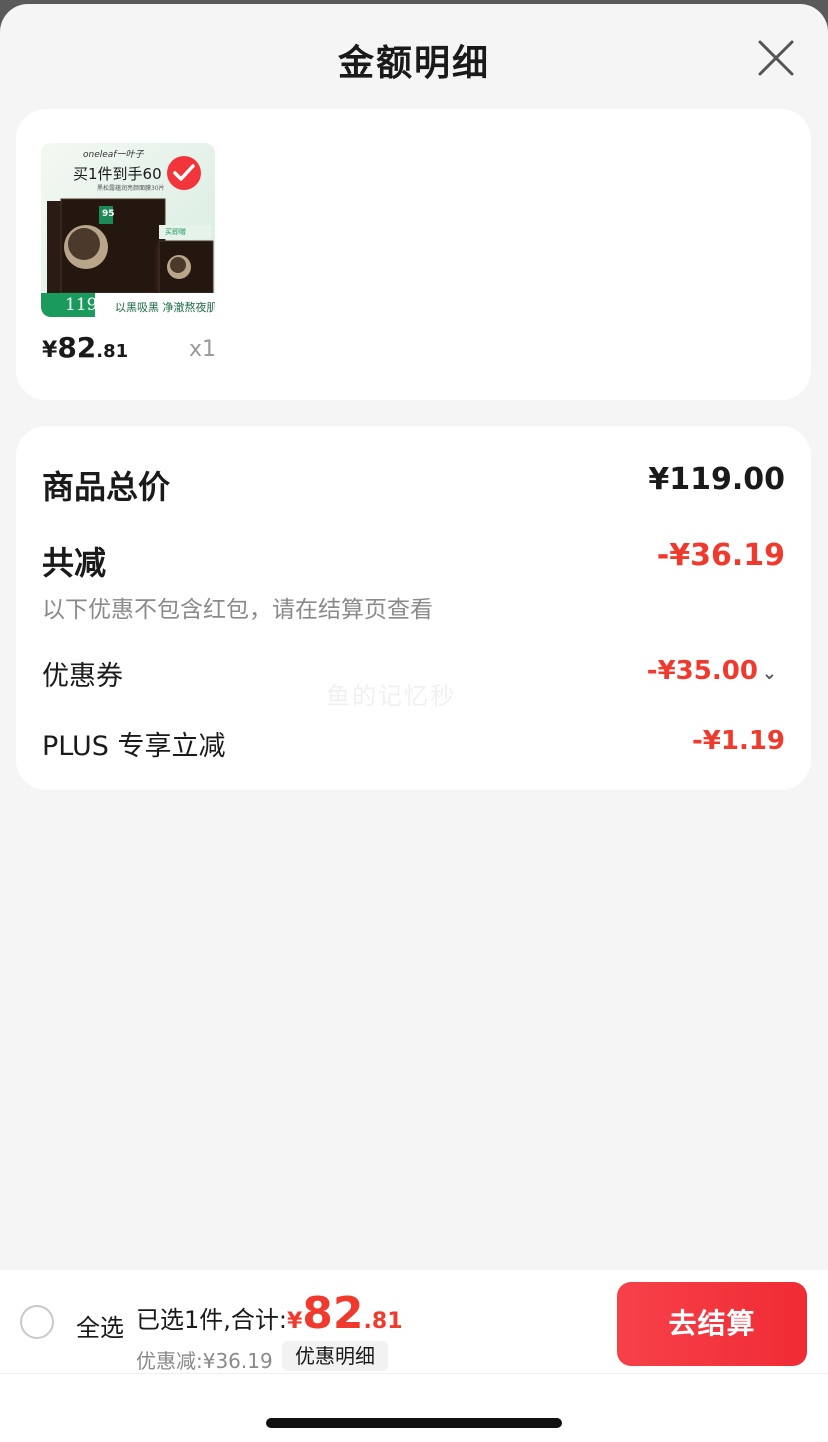  I want to click on plus-row: PLUS 专享立减 -¥1.19, so click(413, 743).